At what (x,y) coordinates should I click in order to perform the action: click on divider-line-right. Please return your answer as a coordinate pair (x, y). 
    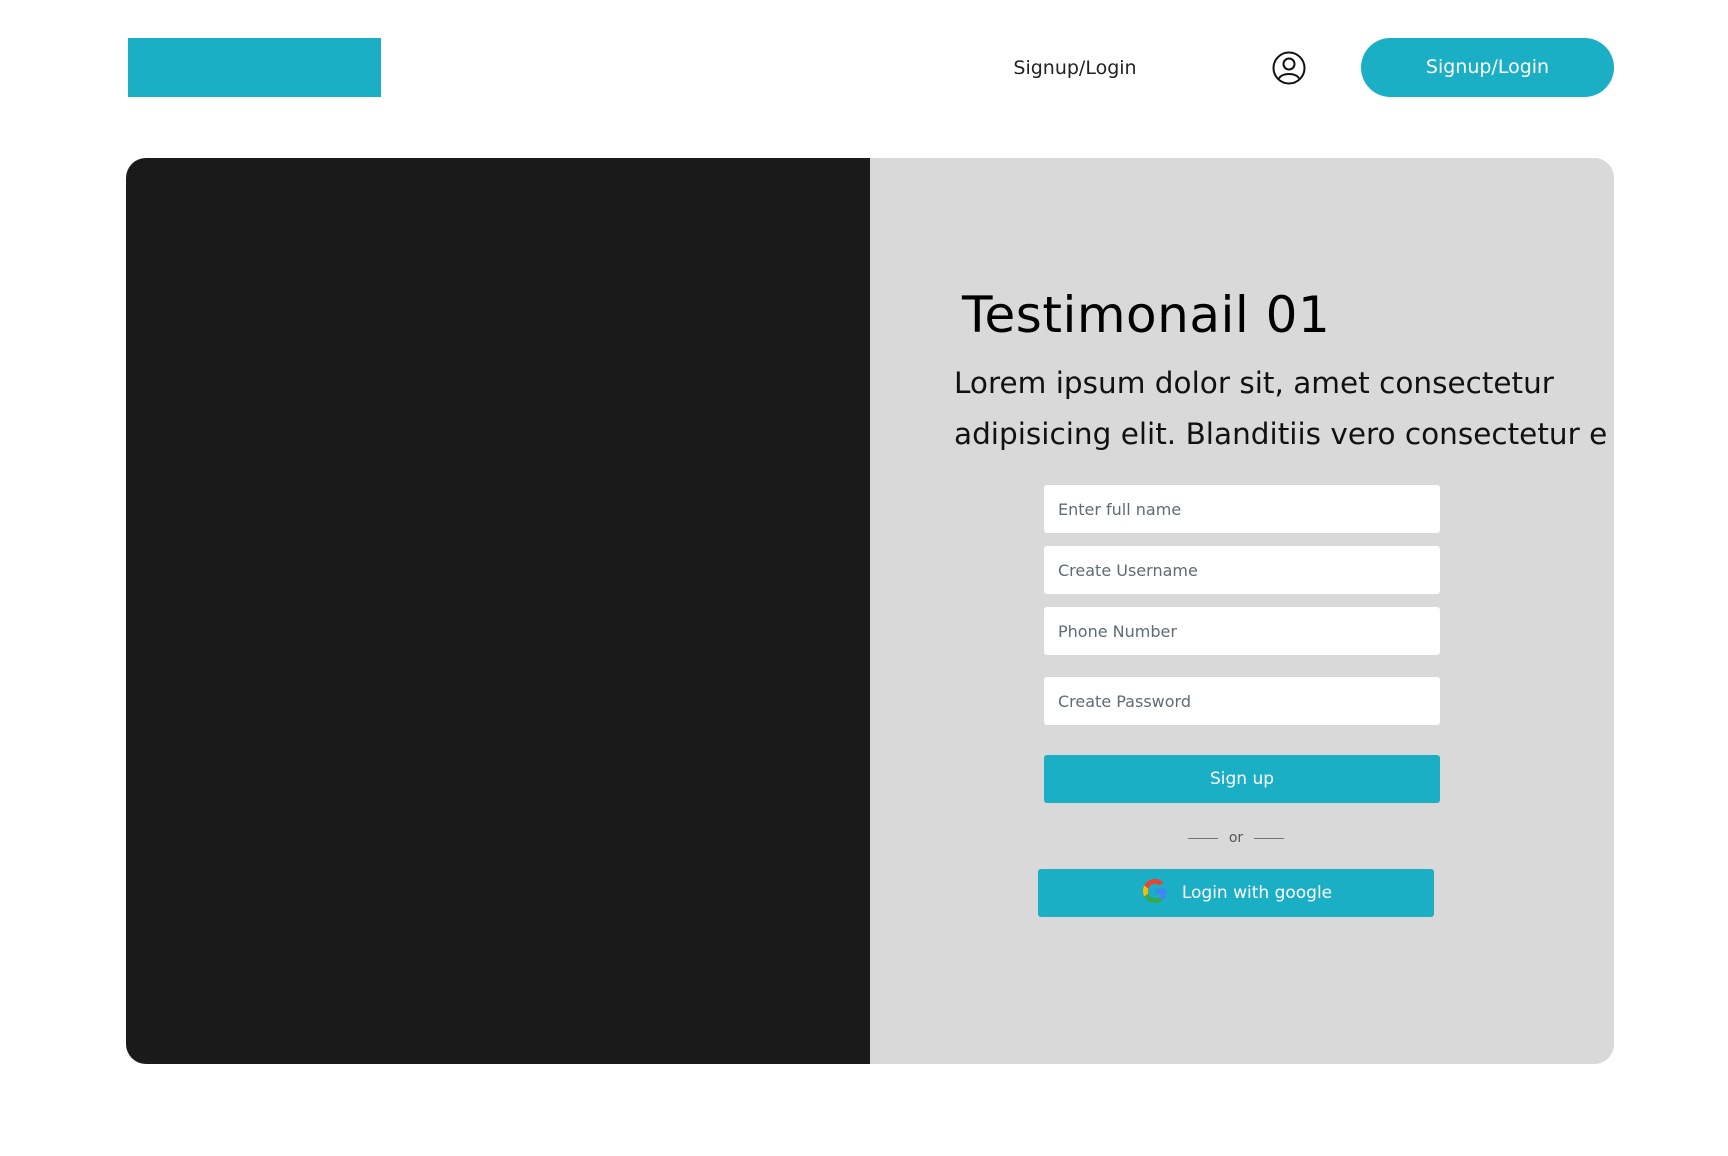
    Looking at the image, I should click on (1268, 838).